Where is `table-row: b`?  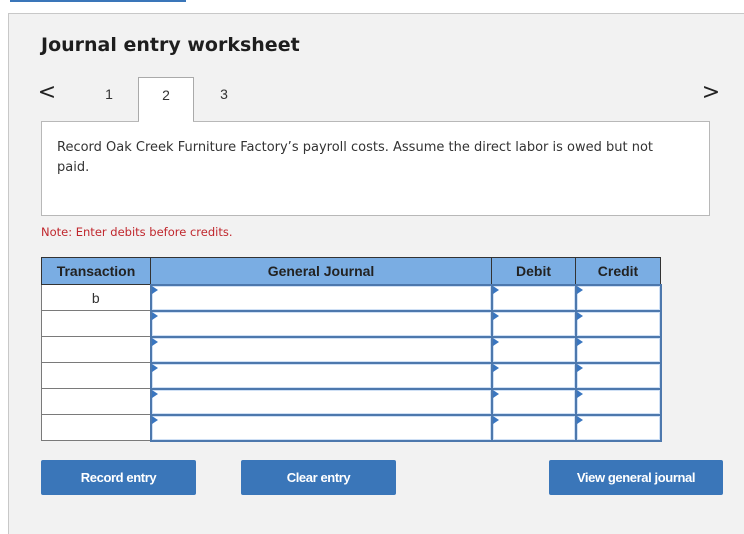
table-row: b is located at coordinates (351, 297).